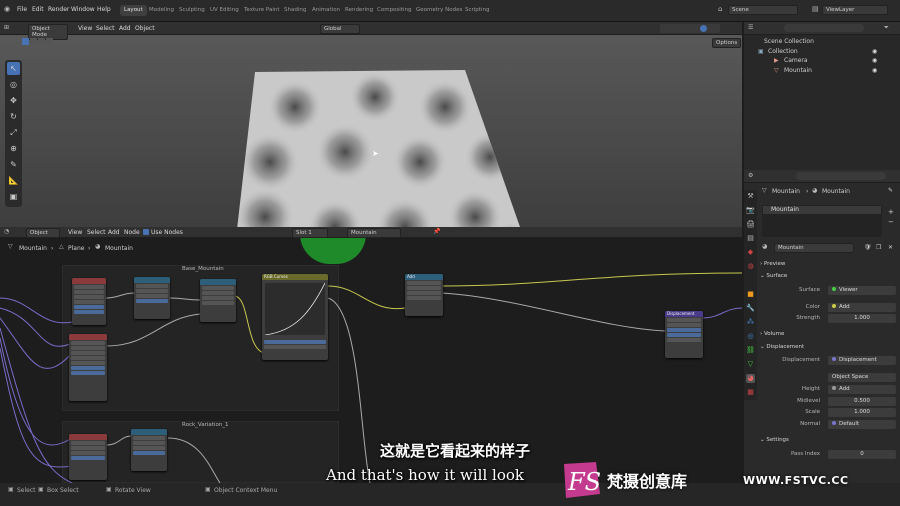 This screenshot has height=506, width=900. What do you see at coordinates (13, 164) in the screenshot?
I see `annotate-tool-icon: ✎` at bounding box center [13, 164].